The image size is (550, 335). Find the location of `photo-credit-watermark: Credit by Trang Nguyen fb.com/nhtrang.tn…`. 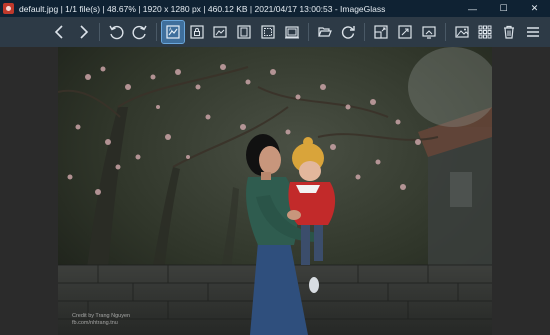

photo-credit-watermark: Credit by Trang Nguyen fb.com/nhtrang.tn… is located at coordinates (101, 319).